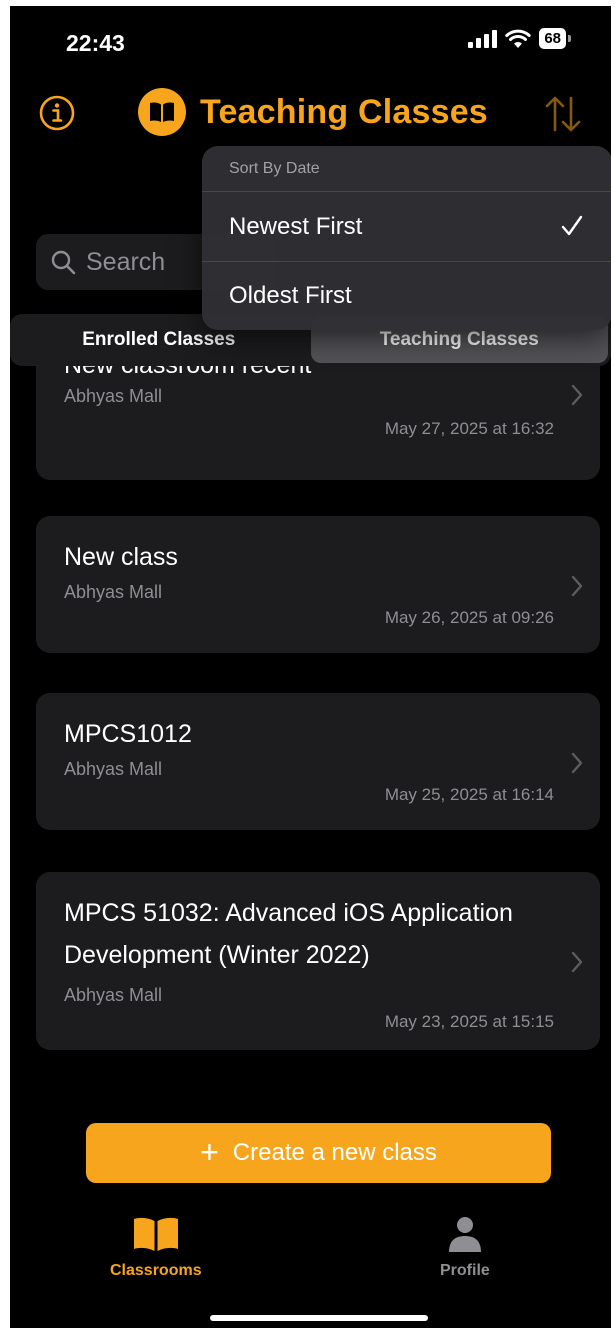 The height and width of the screenshot is (1331, 615). Describe the element at coordinates (469, 617) in the screenshot. I see `class-date: May 26, 2025 at 09:26` at that location.